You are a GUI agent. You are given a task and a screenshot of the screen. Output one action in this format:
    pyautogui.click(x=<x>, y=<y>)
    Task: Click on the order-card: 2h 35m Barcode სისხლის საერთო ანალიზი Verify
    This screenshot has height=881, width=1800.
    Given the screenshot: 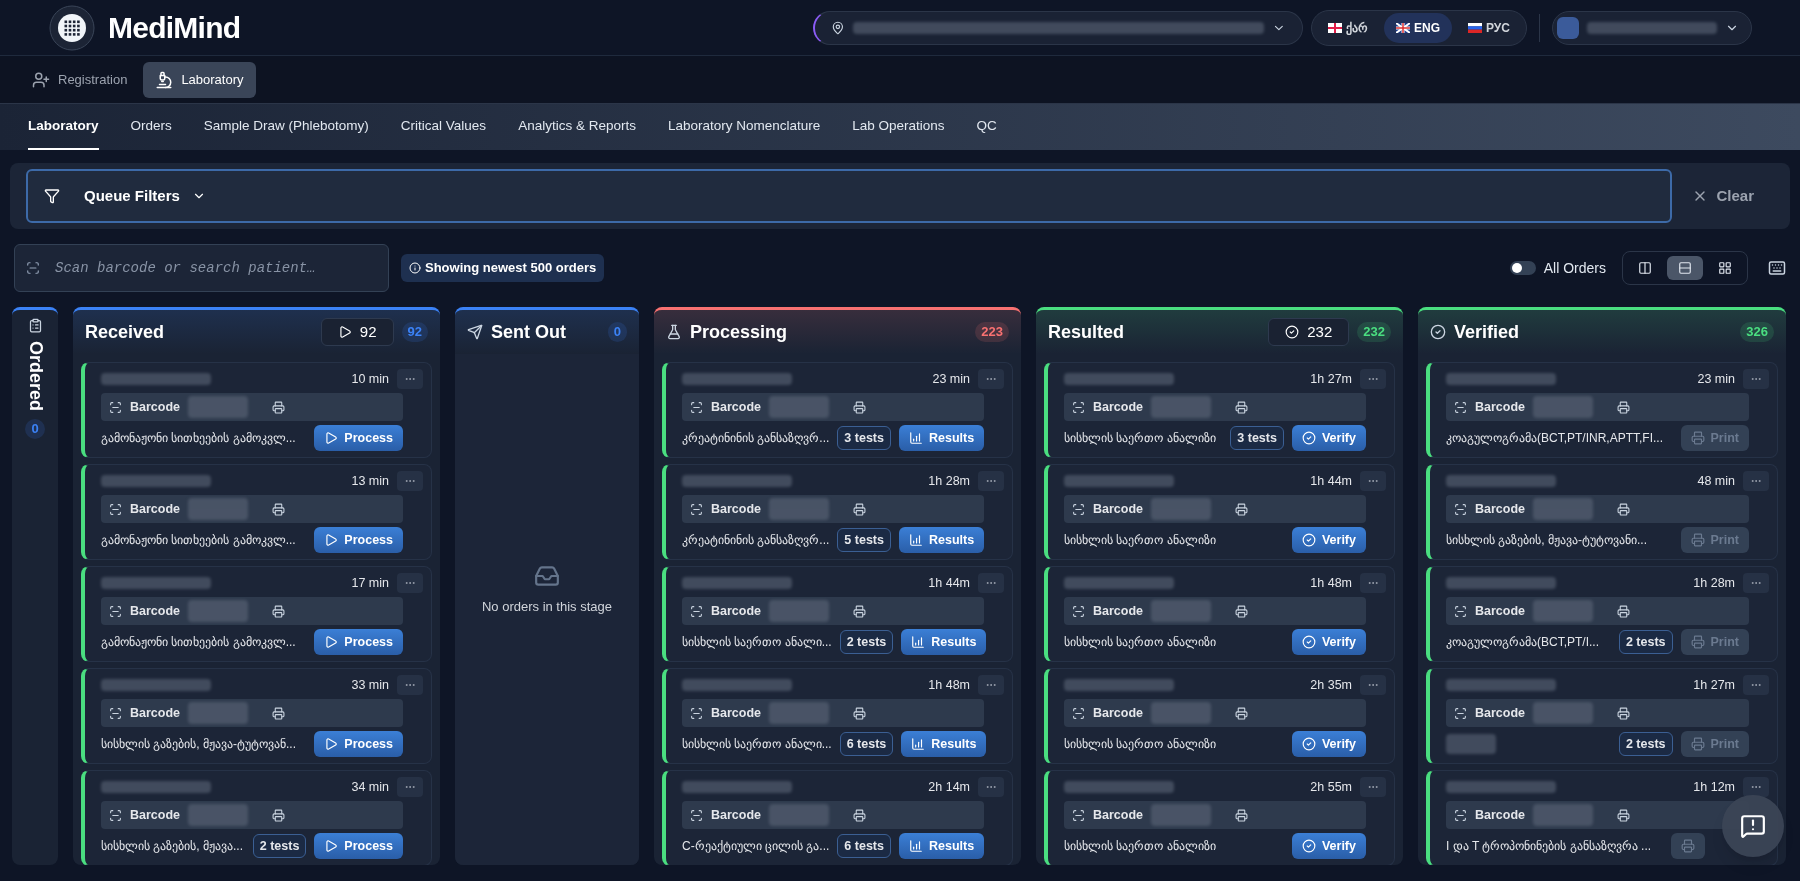 What is the action you would take?
    pyautogui.click(x=1219, y=716)
    